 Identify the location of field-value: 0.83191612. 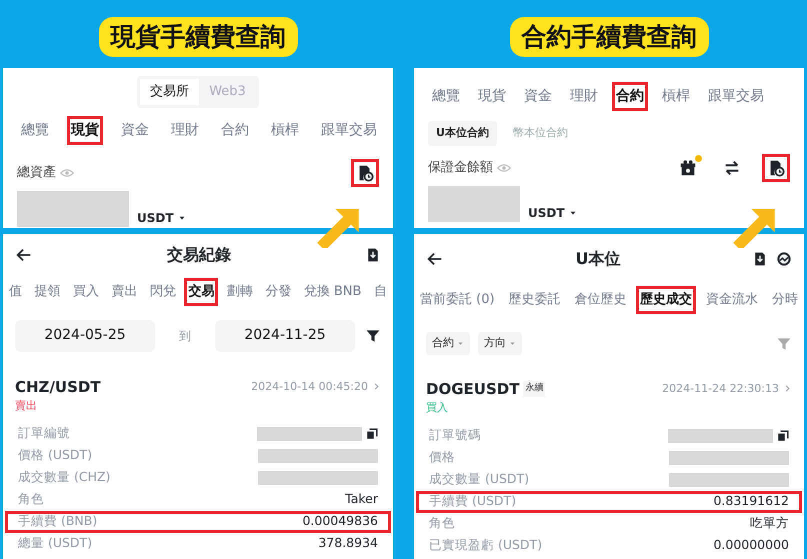
(751, 501).